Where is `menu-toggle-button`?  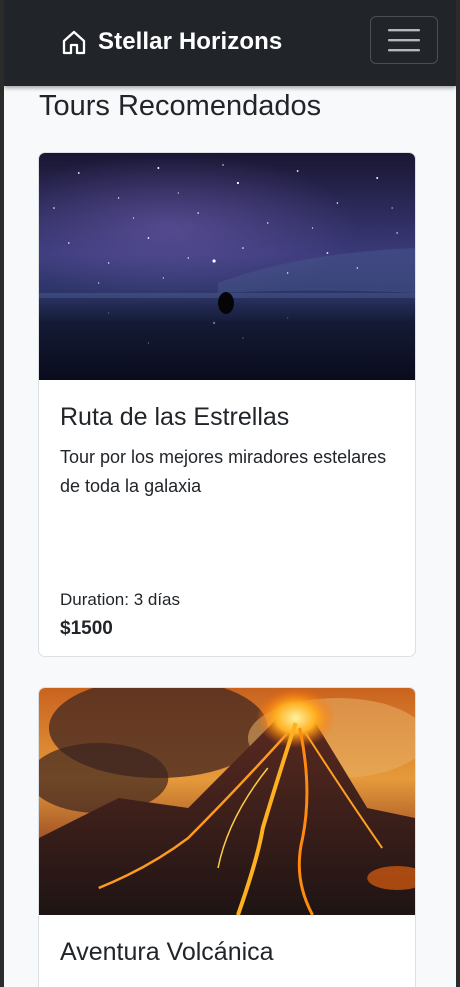
menu-toggle-button is located at coordinates (404, 40).